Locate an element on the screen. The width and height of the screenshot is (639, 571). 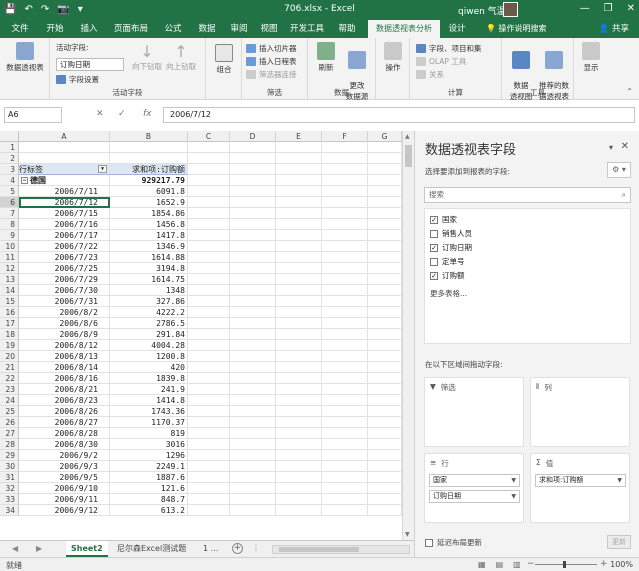
column-header-d: D is located at coordinates (253, 136).